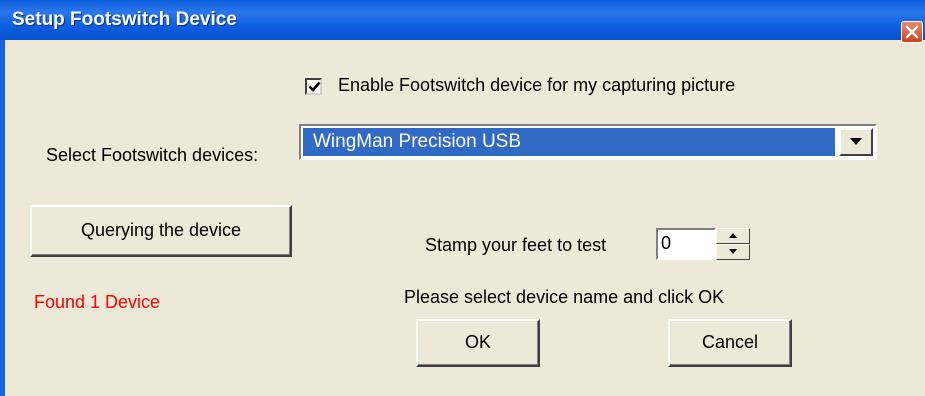  I want to click on title-bar: Setup Footswitch Device, so click(462, 21).